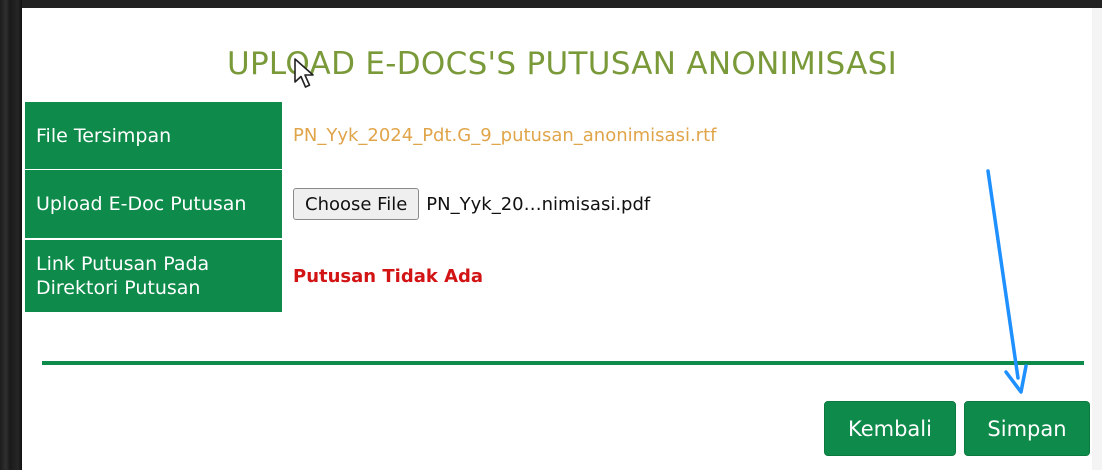 The width and height of the screenshot is (1102, 470). I want to click on file-input: Choose File PN_Yyk_20…nimisasi.pdf, so click(471, 204).